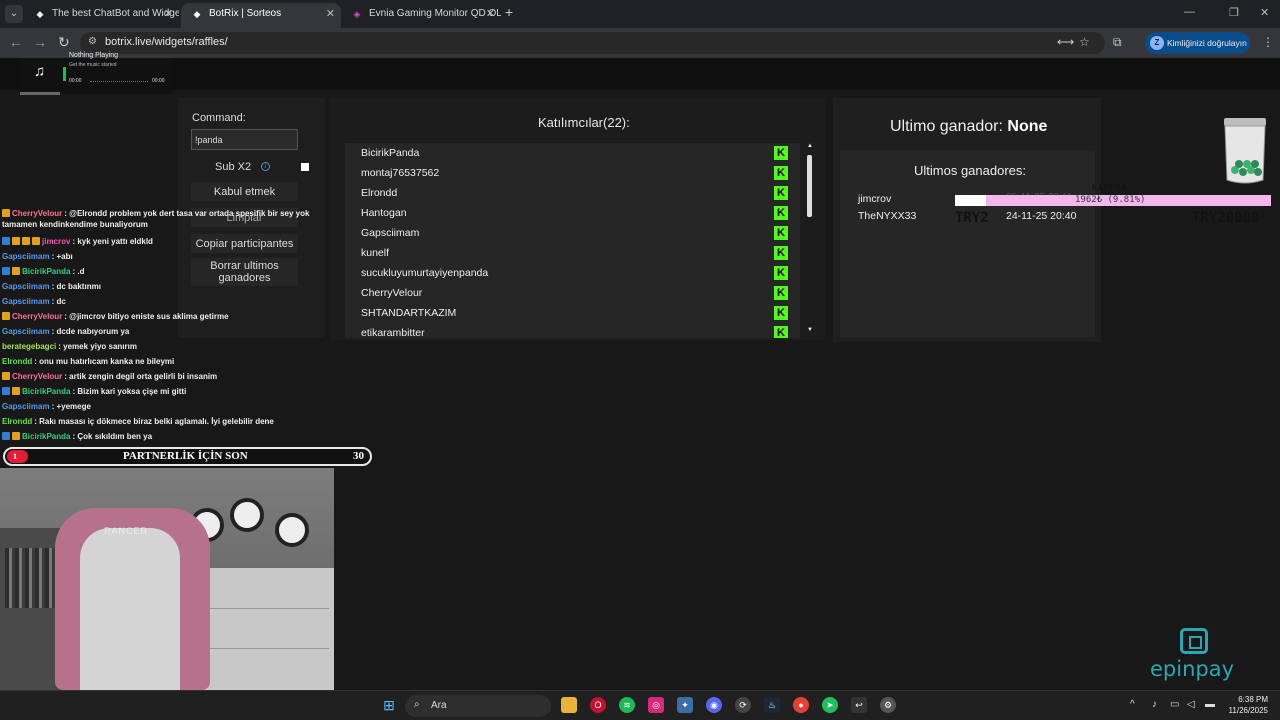 The height and width of the screenshot is (720, 1280). What do you see at coordinates (1264, 12) in the screenshot?
I see `close-window-icon: ✕` at bounding box center [1264, 12].